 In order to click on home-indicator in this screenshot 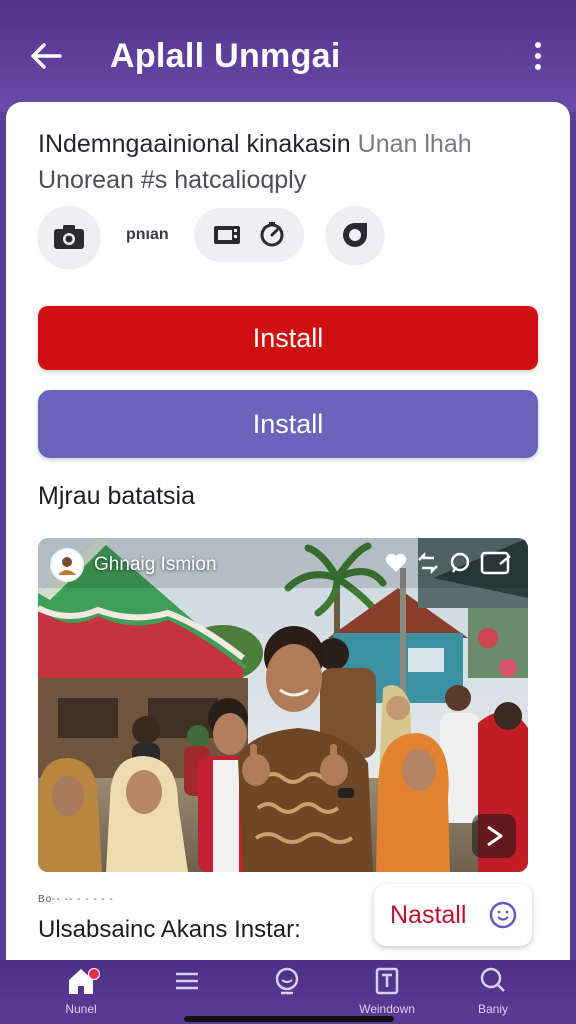, I will do `click(289, 1019)`.